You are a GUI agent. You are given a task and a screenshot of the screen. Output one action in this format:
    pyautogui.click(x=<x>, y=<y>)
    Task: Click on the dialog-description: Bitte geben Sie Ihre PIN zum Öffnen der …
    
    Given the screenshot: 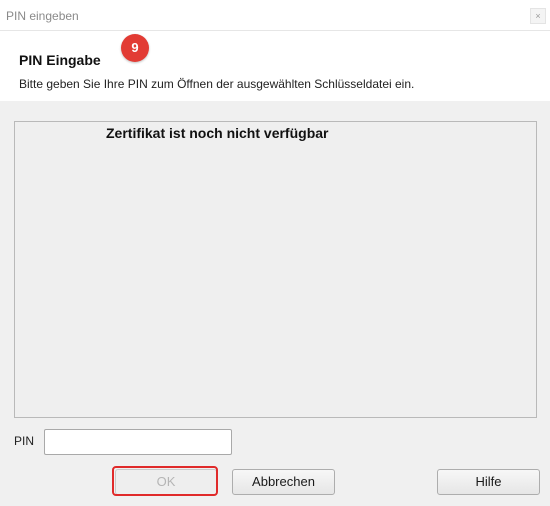 What is the action you would take?
    pyautogui.click(x=217, y=84)
    